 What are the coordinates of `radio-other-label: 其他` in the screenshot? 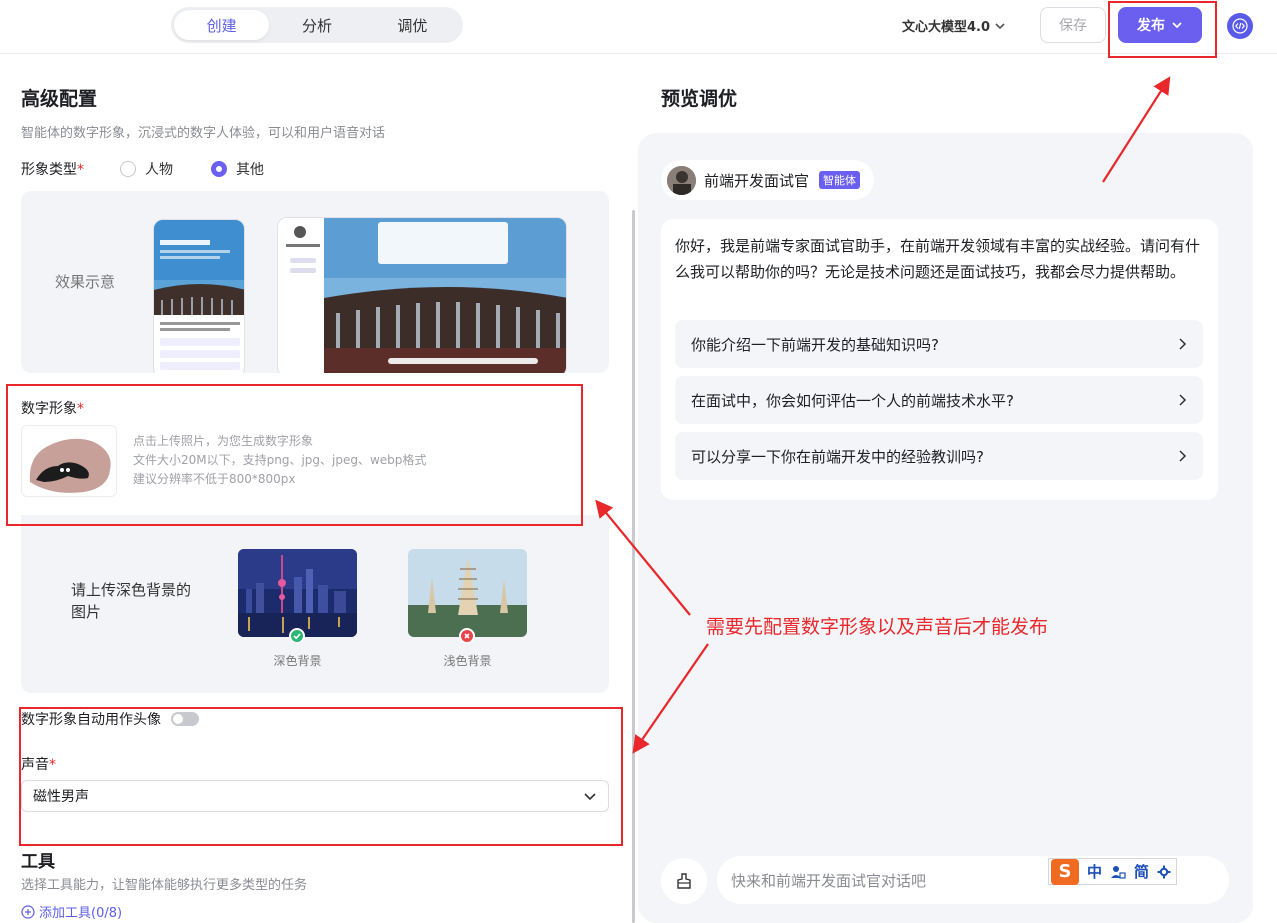 It's located at (250, 170).